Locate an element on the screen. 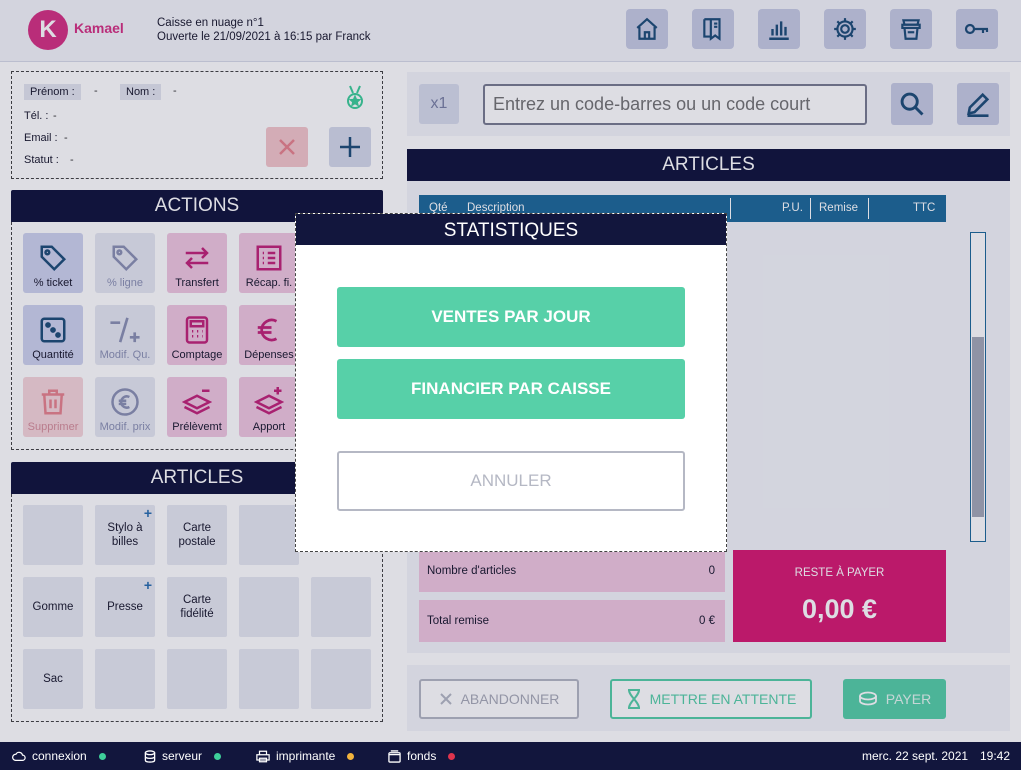  connexion-label: connexion is located at coordinates (59, 756).